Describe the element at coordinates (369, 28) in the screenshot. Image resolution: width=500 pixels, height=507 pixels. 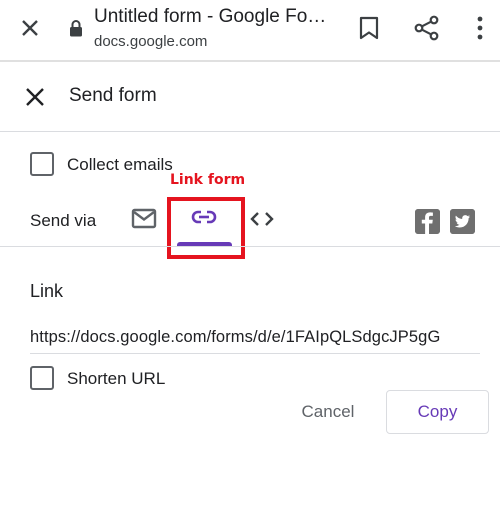
I see `bookmark-icon` at that location.